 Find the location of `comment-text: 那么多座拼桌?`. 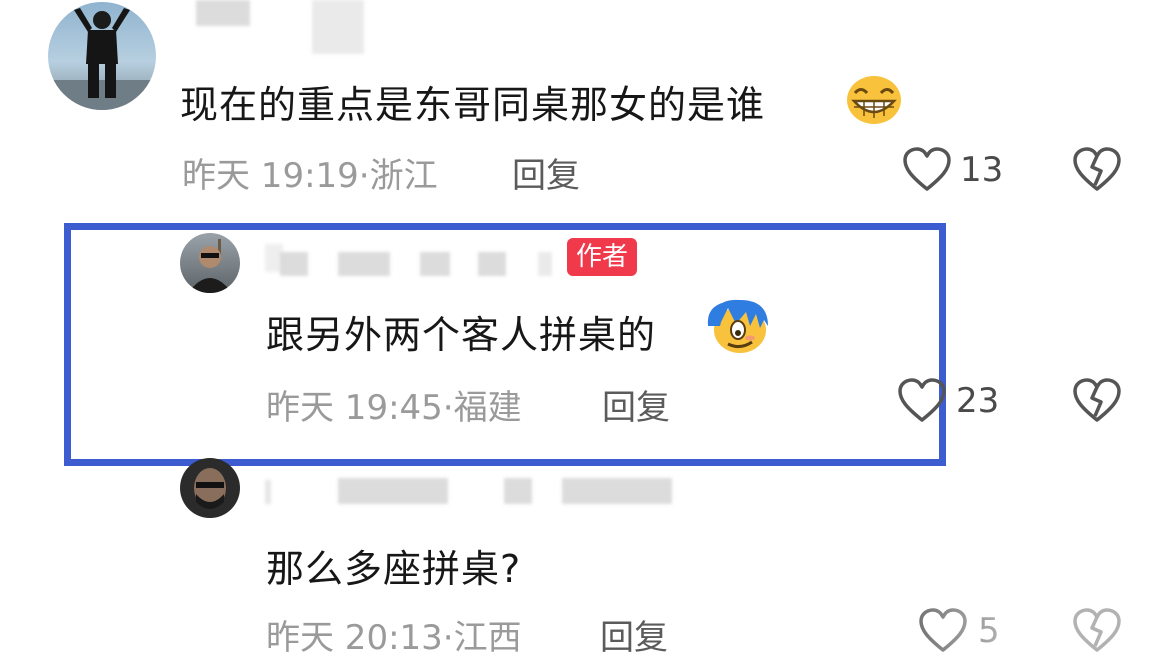

comment-text: 那么多座拼桌? is located at coordinates (394, 569).